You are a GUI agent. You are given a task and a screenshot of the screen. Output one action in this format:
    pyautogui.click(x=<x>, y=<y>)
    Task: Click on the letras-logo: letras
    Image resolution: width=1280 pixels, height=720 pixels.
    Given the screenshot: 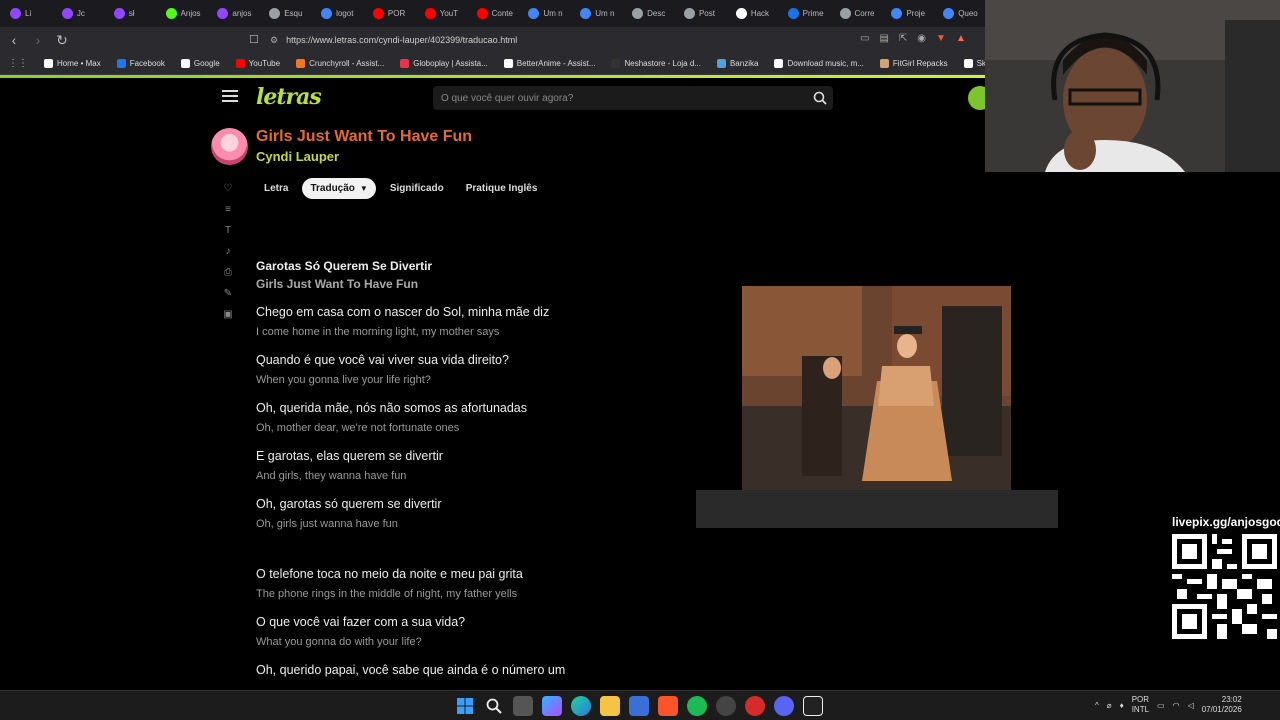 What is the action you would take?
    pyautogui.click(x=289, y=97)
    